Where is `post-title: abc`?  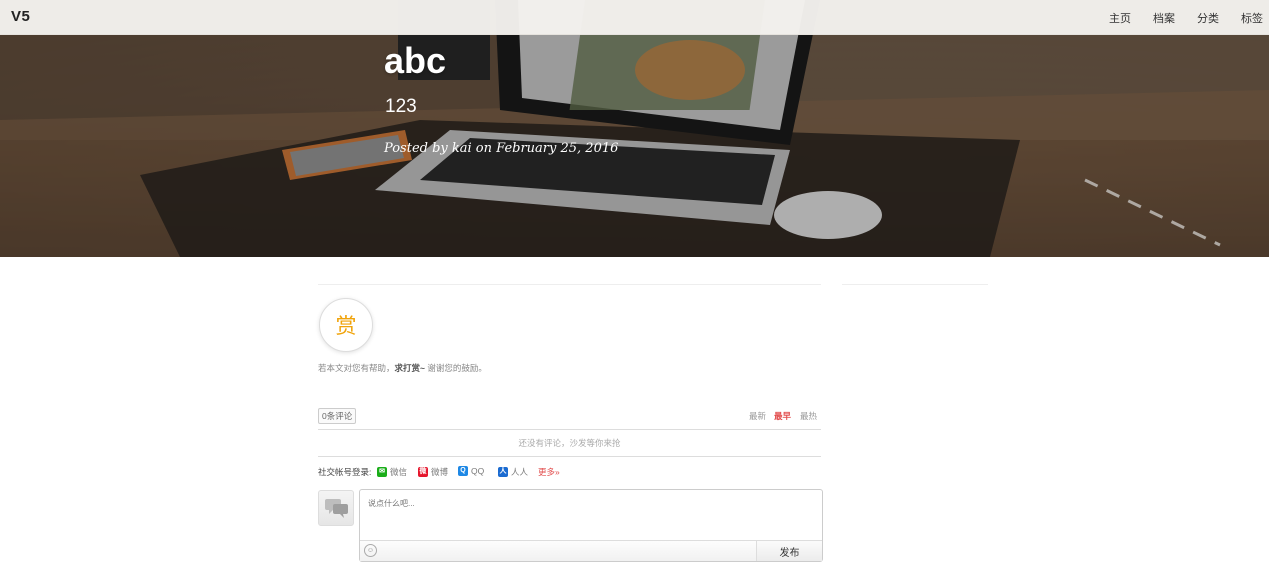 post-title: abc is located at coordinates (415, 60).